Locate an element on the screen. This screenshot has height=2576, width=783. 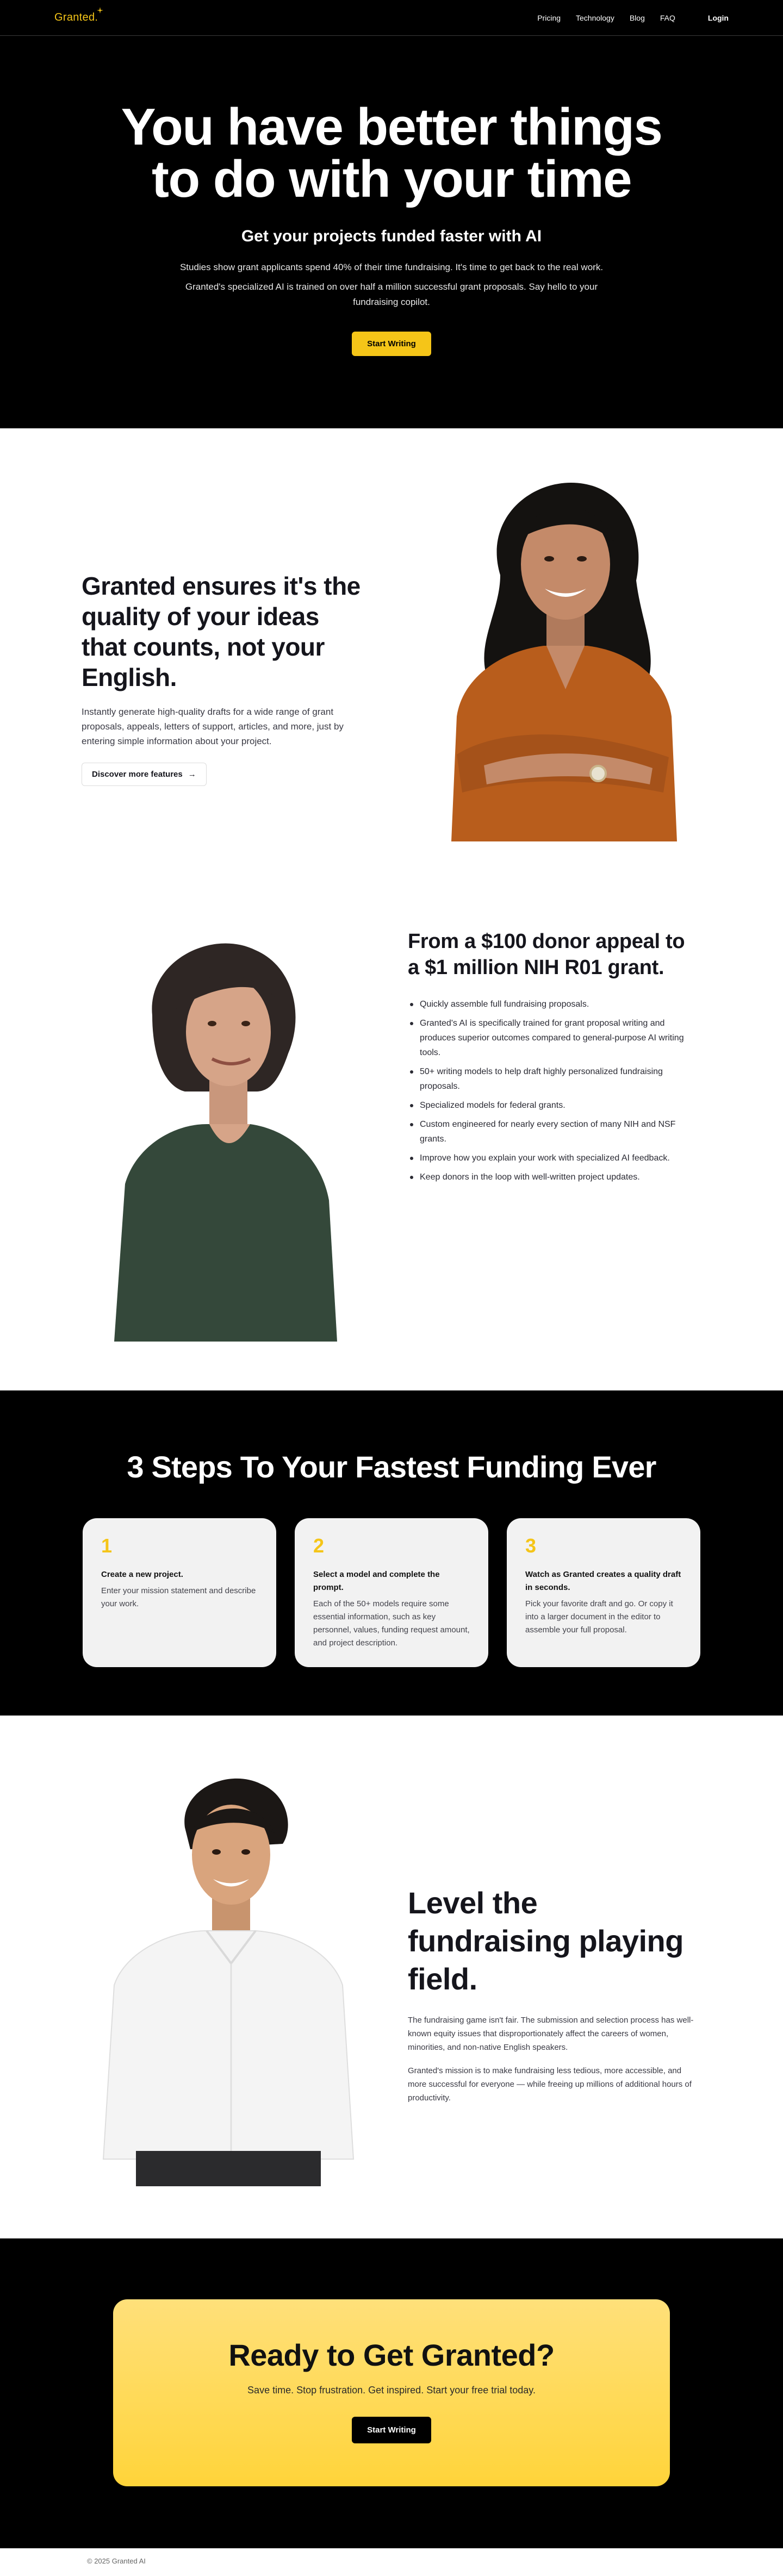
nav-links: Pricing Technology Blog FAQ Login is located at coordinates (625, 18).